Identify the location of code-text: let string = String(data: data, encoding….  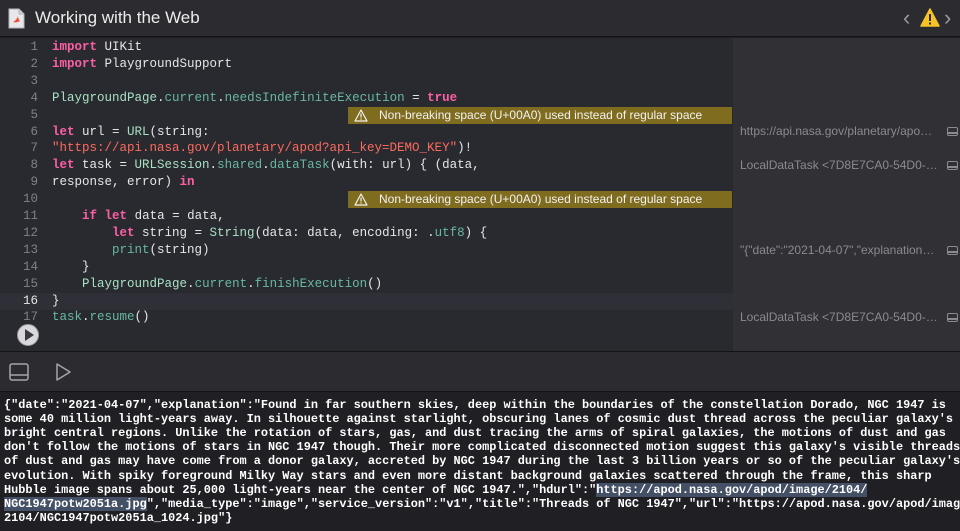
(269, 233).